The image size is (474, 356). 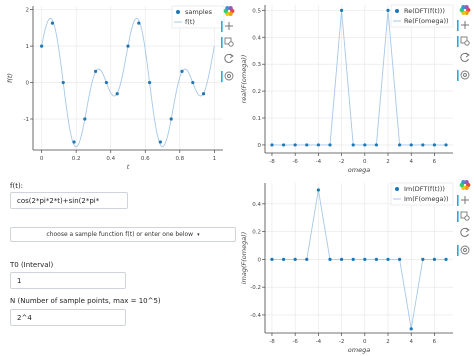 What do you see at coordinates (388, 162) in the screenshot?
I see `x-tick-label: 2` at bounding box center [388, 162].